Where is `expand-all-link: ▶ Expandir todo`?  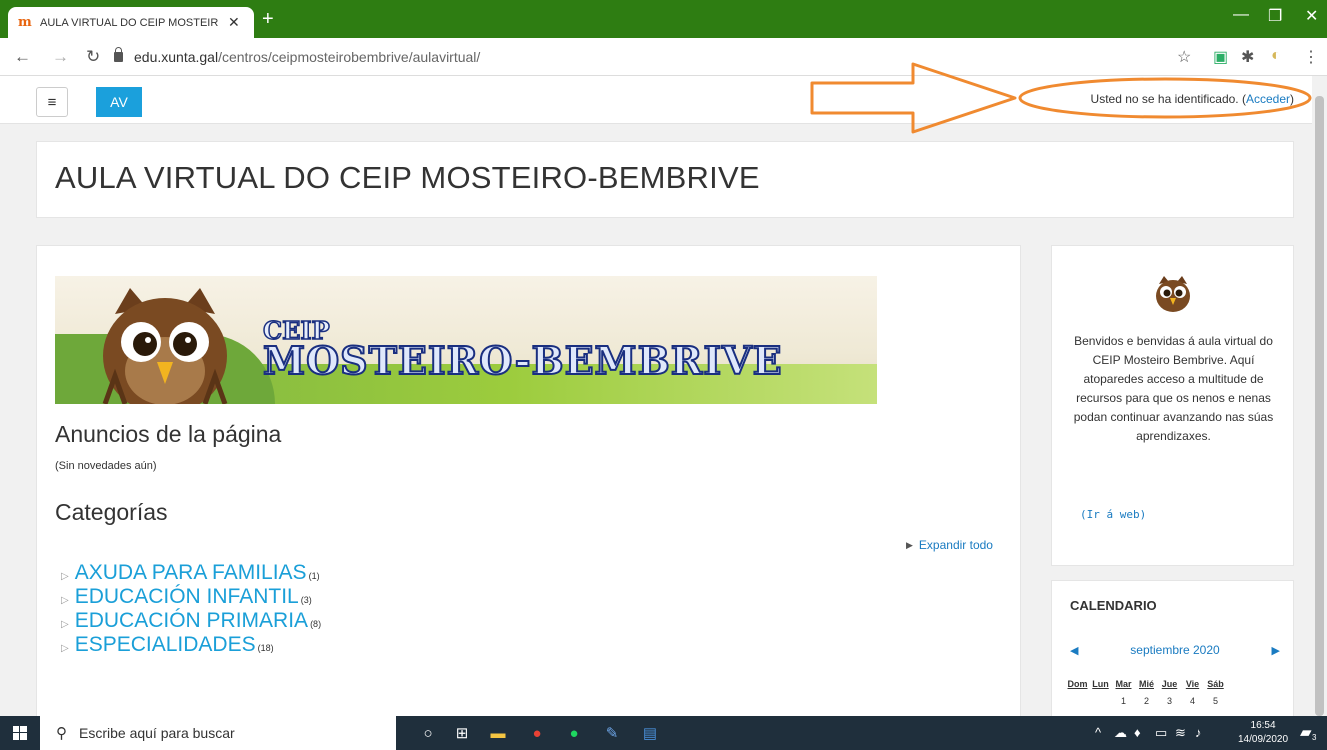
expand-all-link: ▶ Expandir todo is located at coordinates (949, 545).